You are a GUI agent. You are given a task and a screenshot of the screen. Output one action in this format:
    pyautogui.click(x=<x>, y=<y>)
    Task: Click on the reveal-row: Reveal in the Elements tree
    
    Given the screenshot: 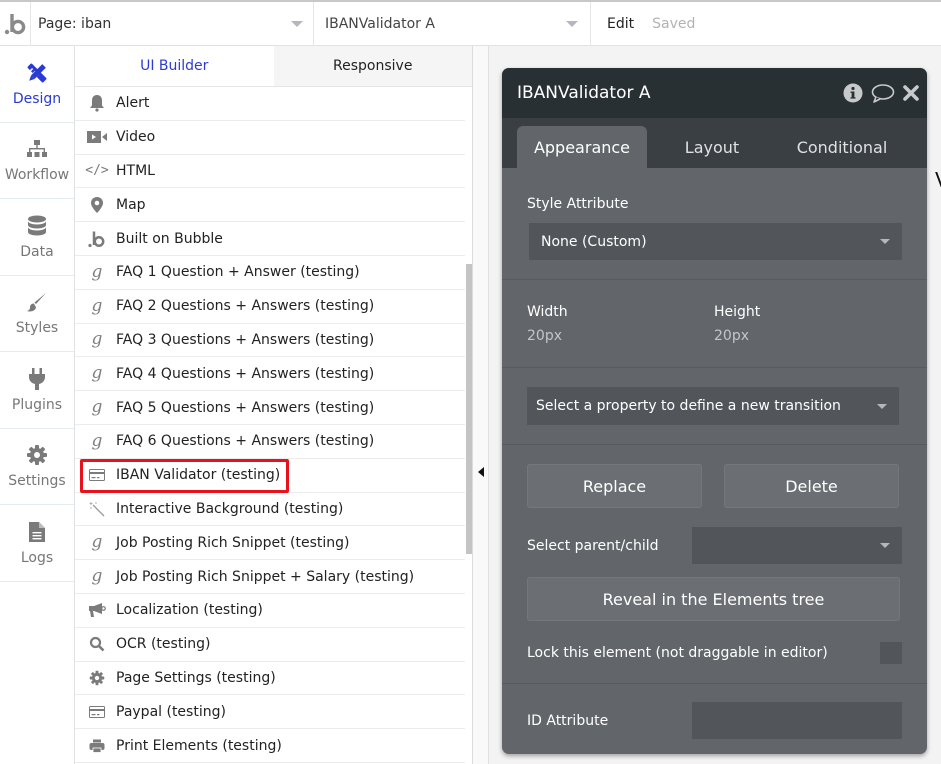 What is the action you would take?
    pyautogui.click(x=714, y=592)
    